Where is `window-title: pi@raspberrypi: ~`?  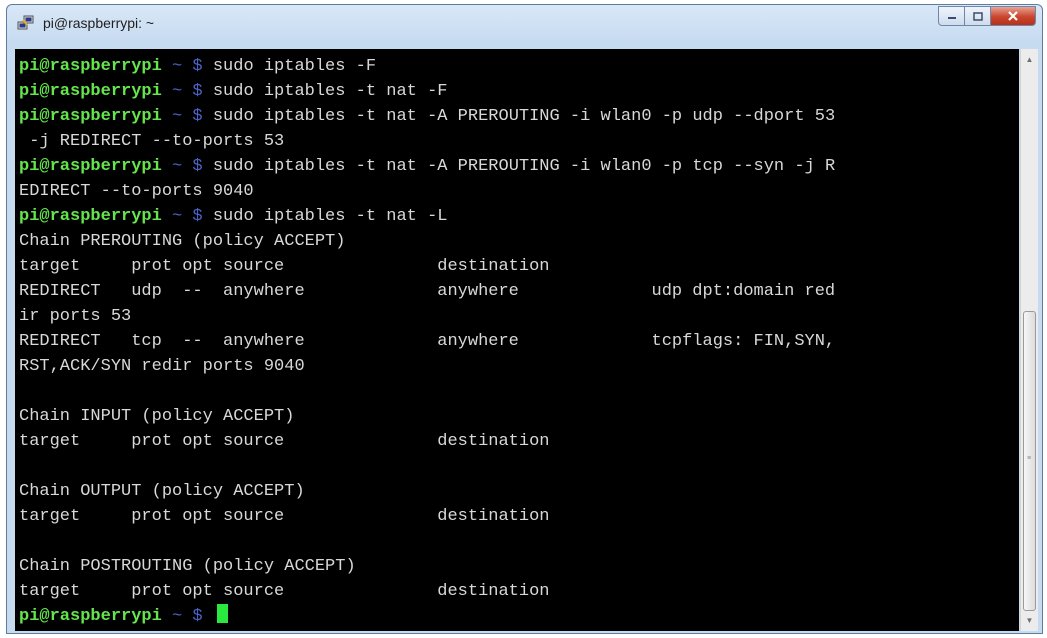 window-title: pi@raspberrypi: ~ is located at coordinates (99, 23).